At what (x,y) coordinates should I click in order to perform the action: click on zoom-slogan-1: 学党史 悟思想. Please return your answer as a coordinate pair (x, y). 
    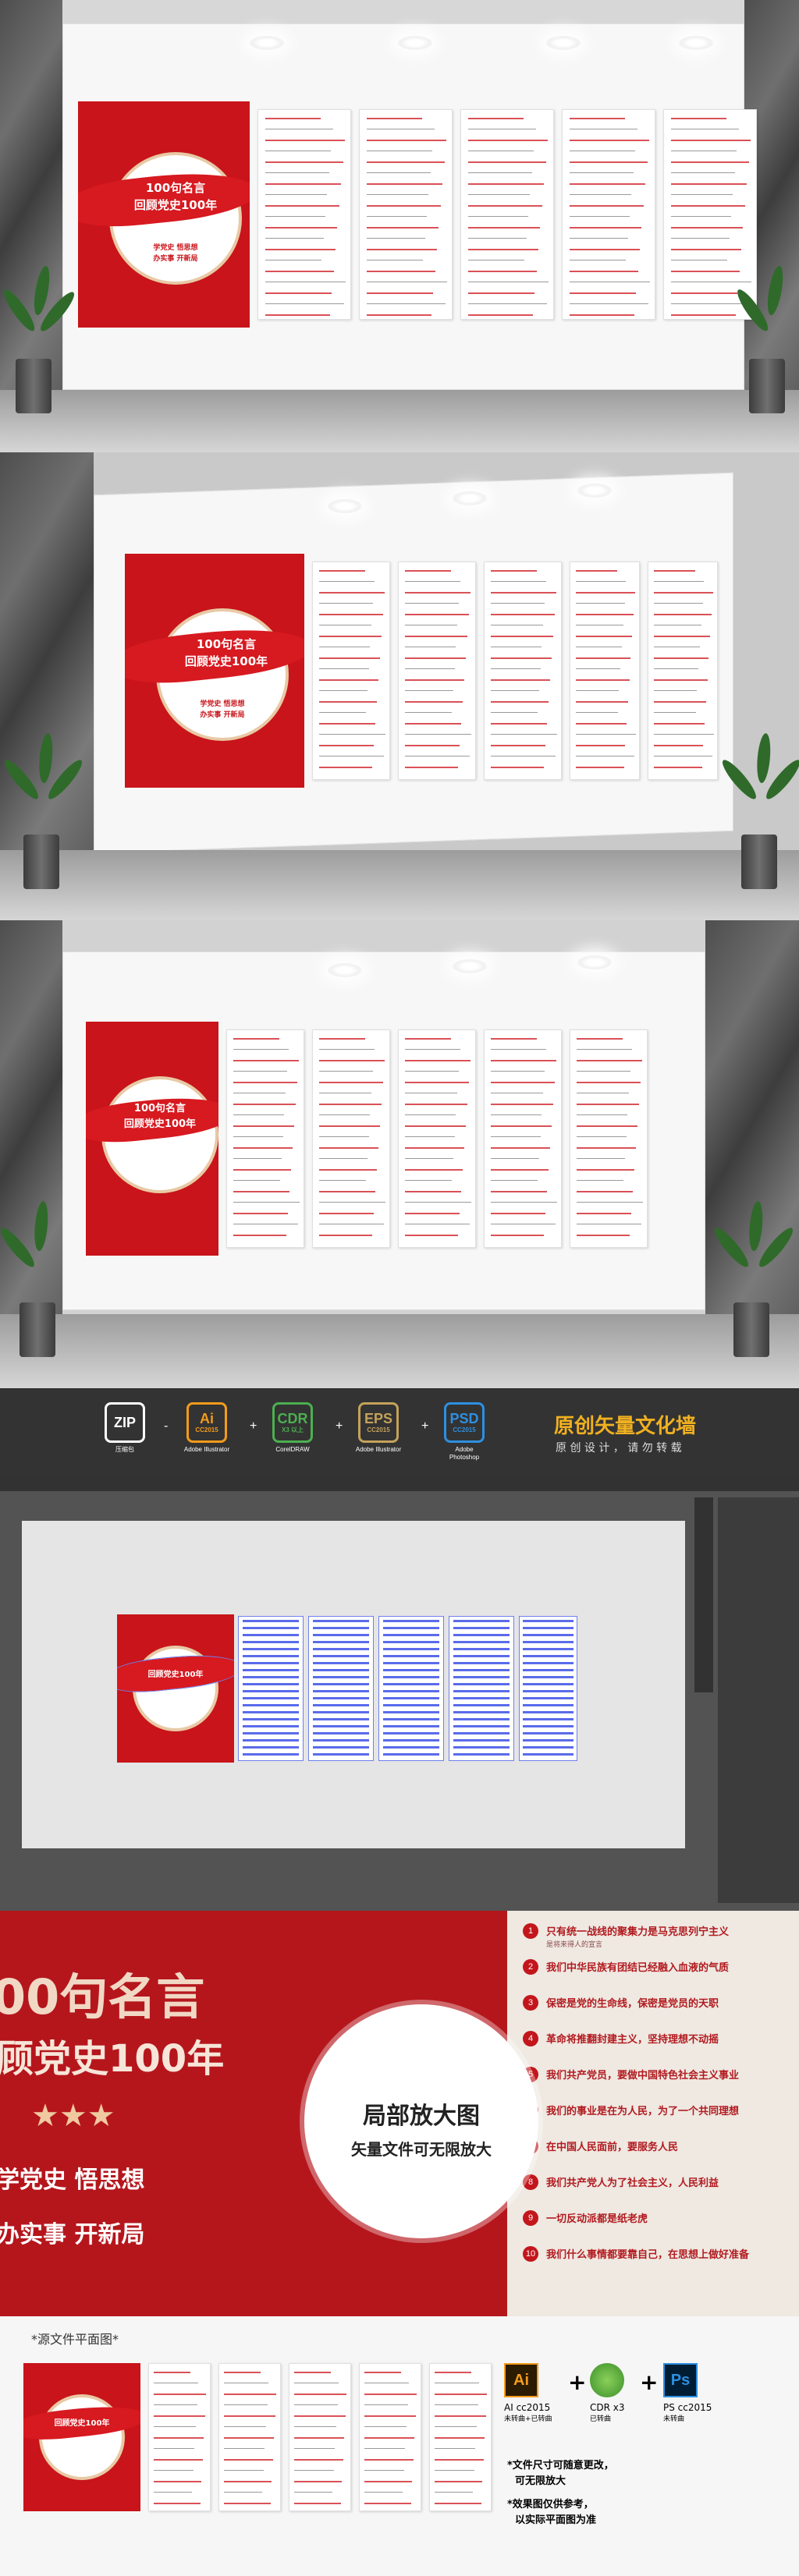
    Looking at the image, I should click on (72, 2180).